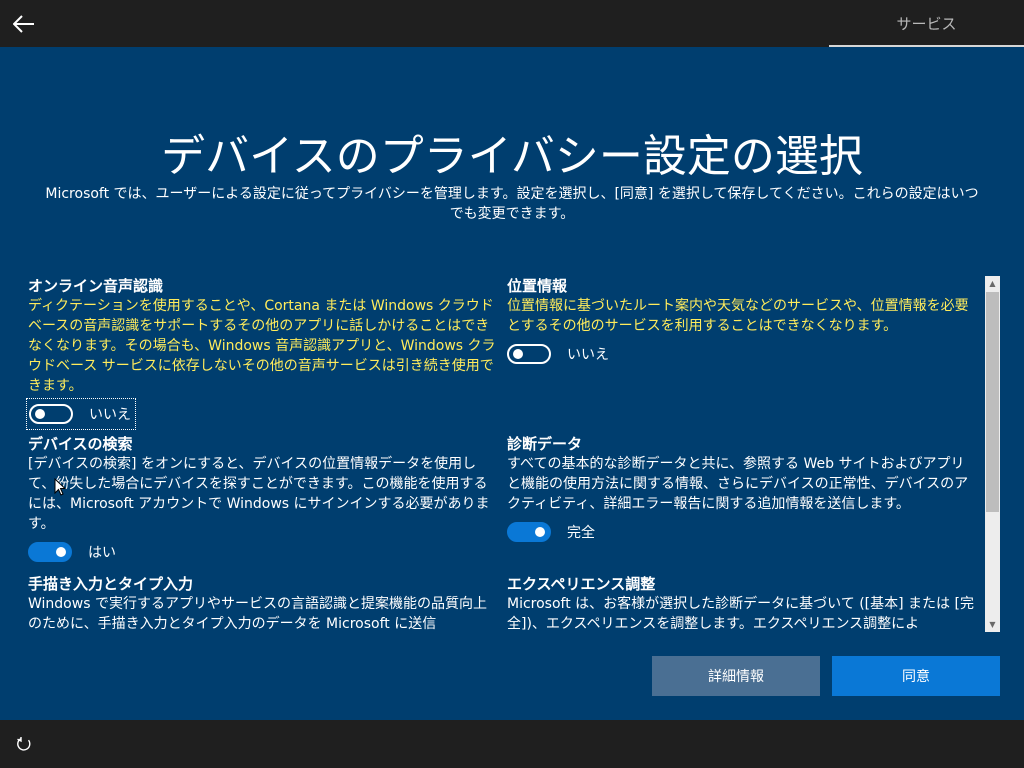 The height and width of the screenshot is (768, 1024). I want to click on setting-title: デバイスの検索, so click(80, 444).